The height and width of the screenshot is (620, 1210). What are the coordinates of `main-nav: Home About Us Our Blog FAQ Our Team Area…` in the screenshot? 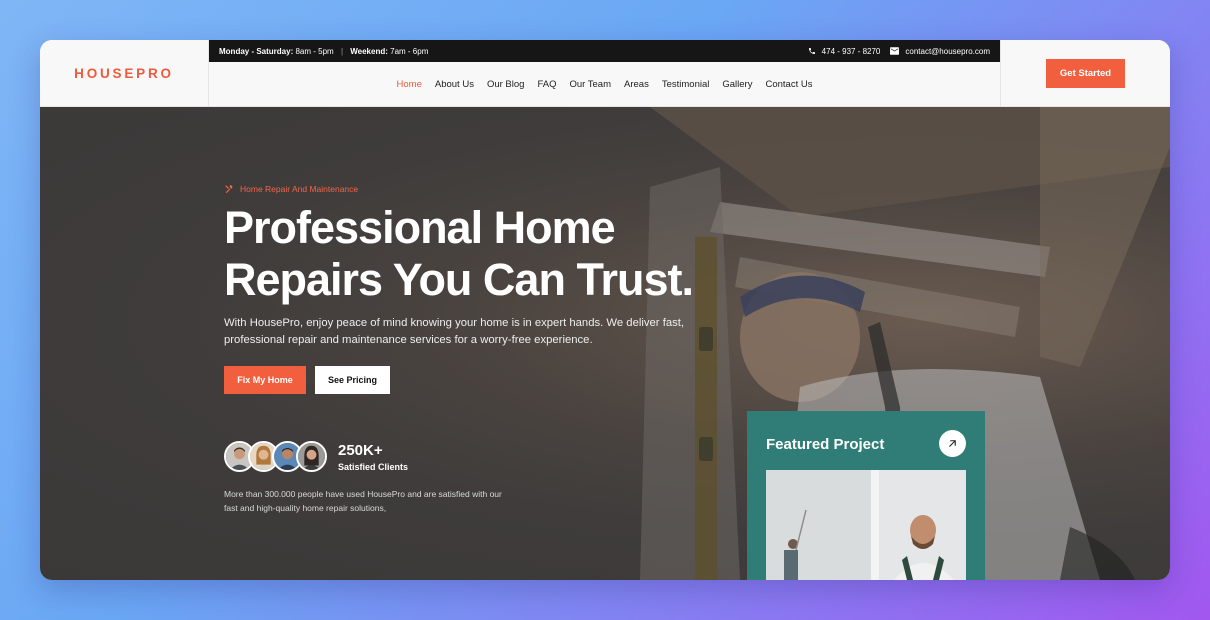 It's located at (604, 84).